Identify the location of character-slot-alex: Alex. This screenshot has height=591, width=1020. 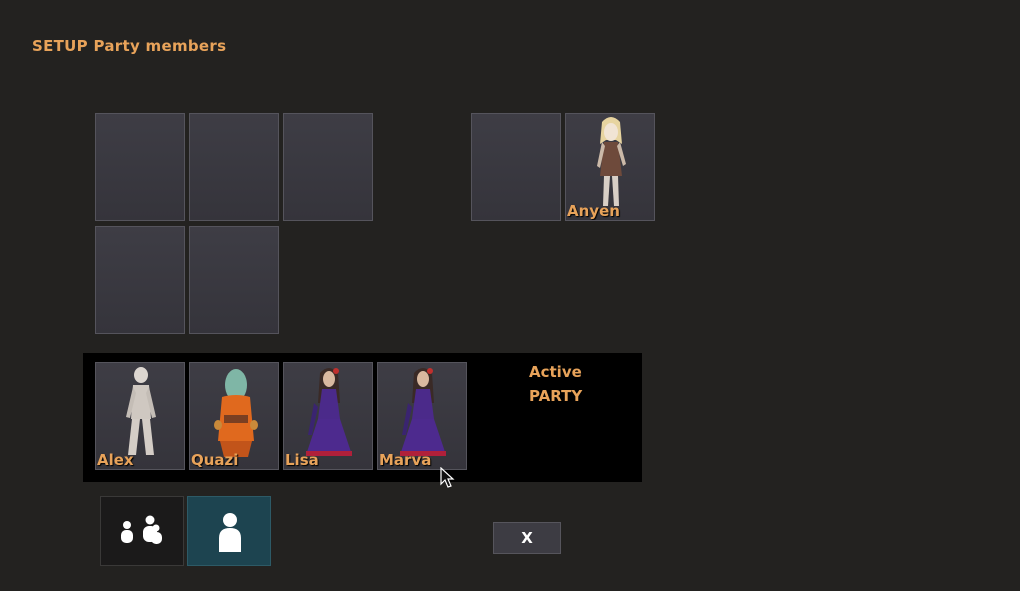
(140, 416).